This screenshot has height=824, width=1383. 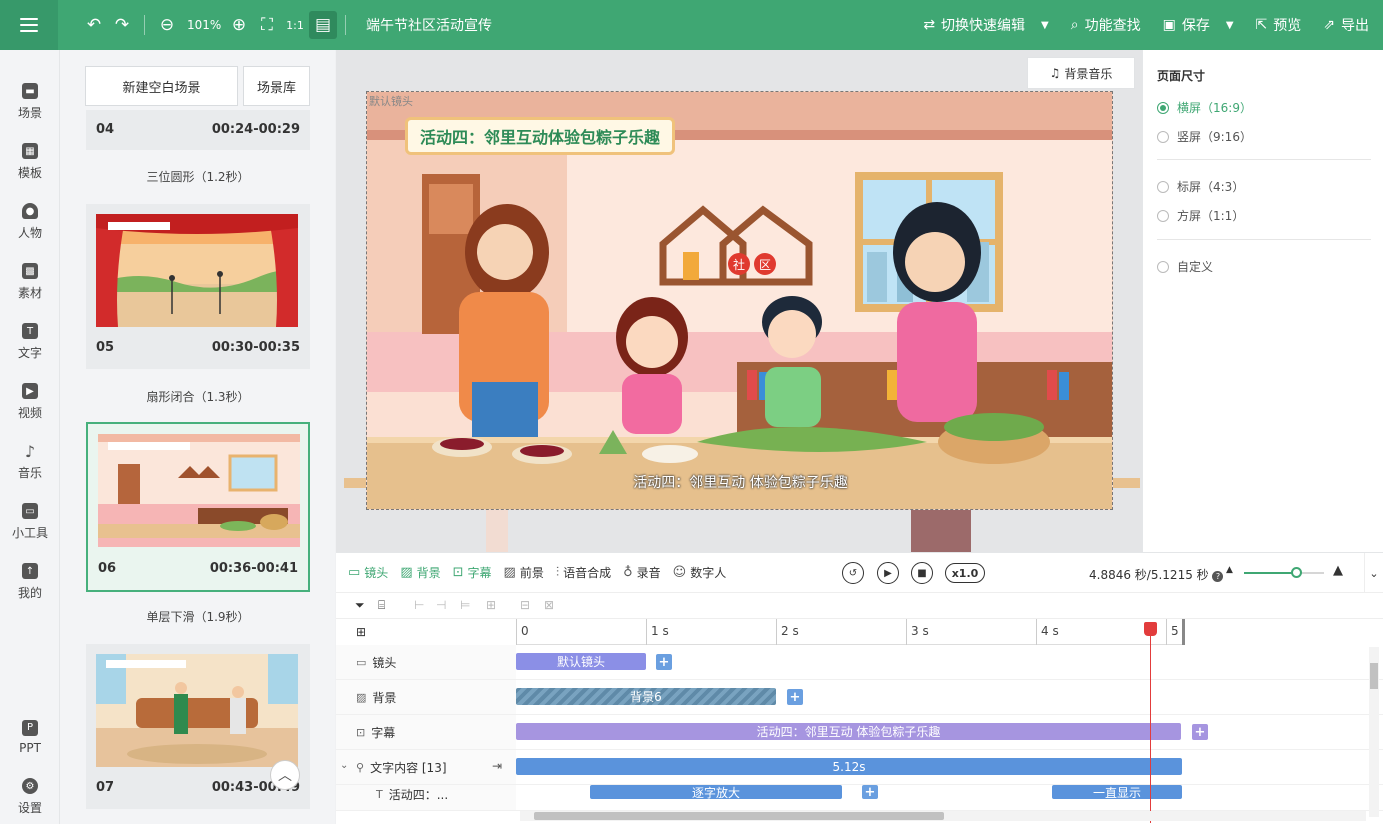 What do you see at coordinates (295, 25) in the screenshot?
I see `actual-size-icon: 1:1` at bounding box center [295, 25].